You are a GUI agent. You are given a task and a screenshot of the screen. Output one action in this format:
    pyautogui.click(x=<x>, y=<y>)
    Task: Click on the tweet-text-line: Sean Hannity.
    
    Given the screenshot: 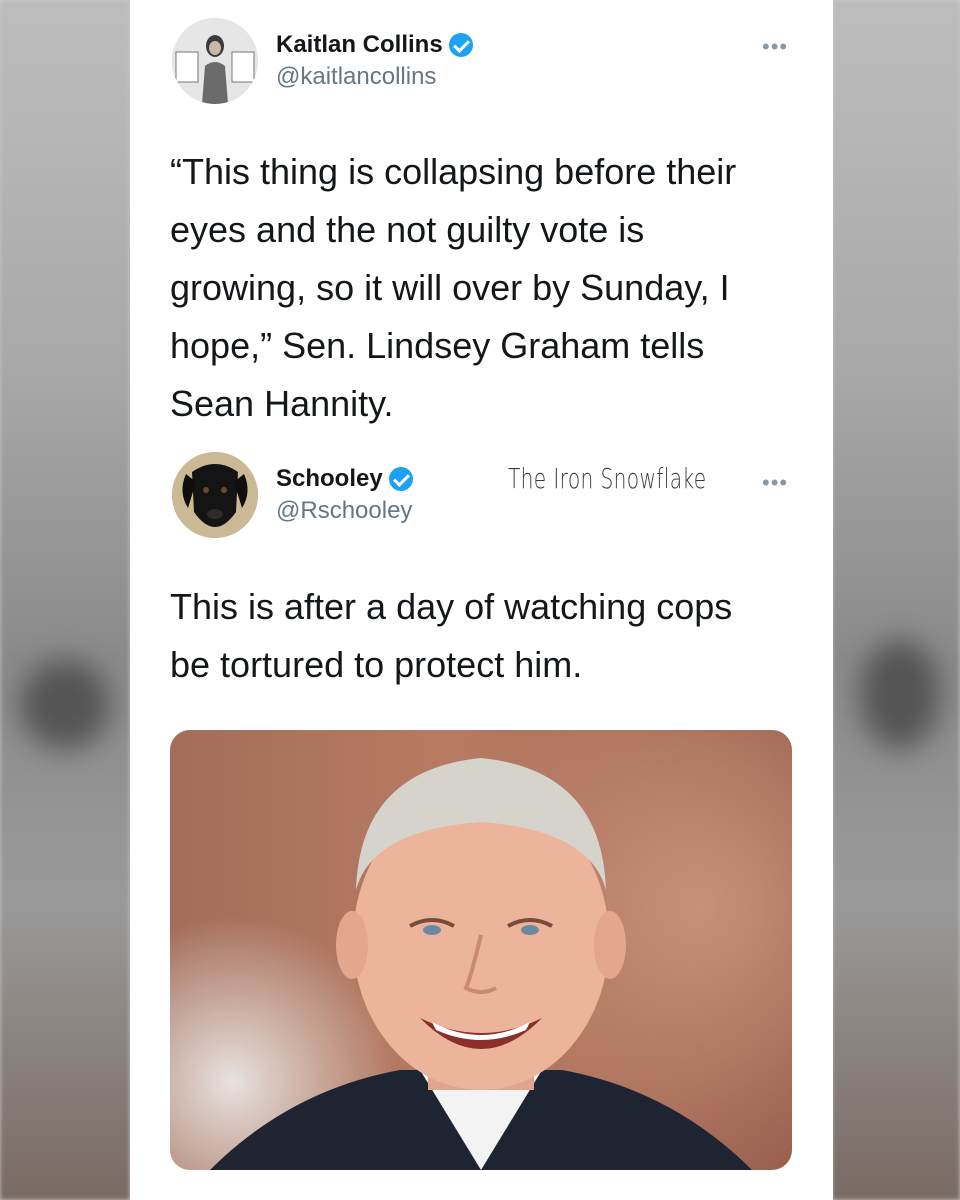 What is the action you would take?
    pyautogui.click(x=282, y=403)
    